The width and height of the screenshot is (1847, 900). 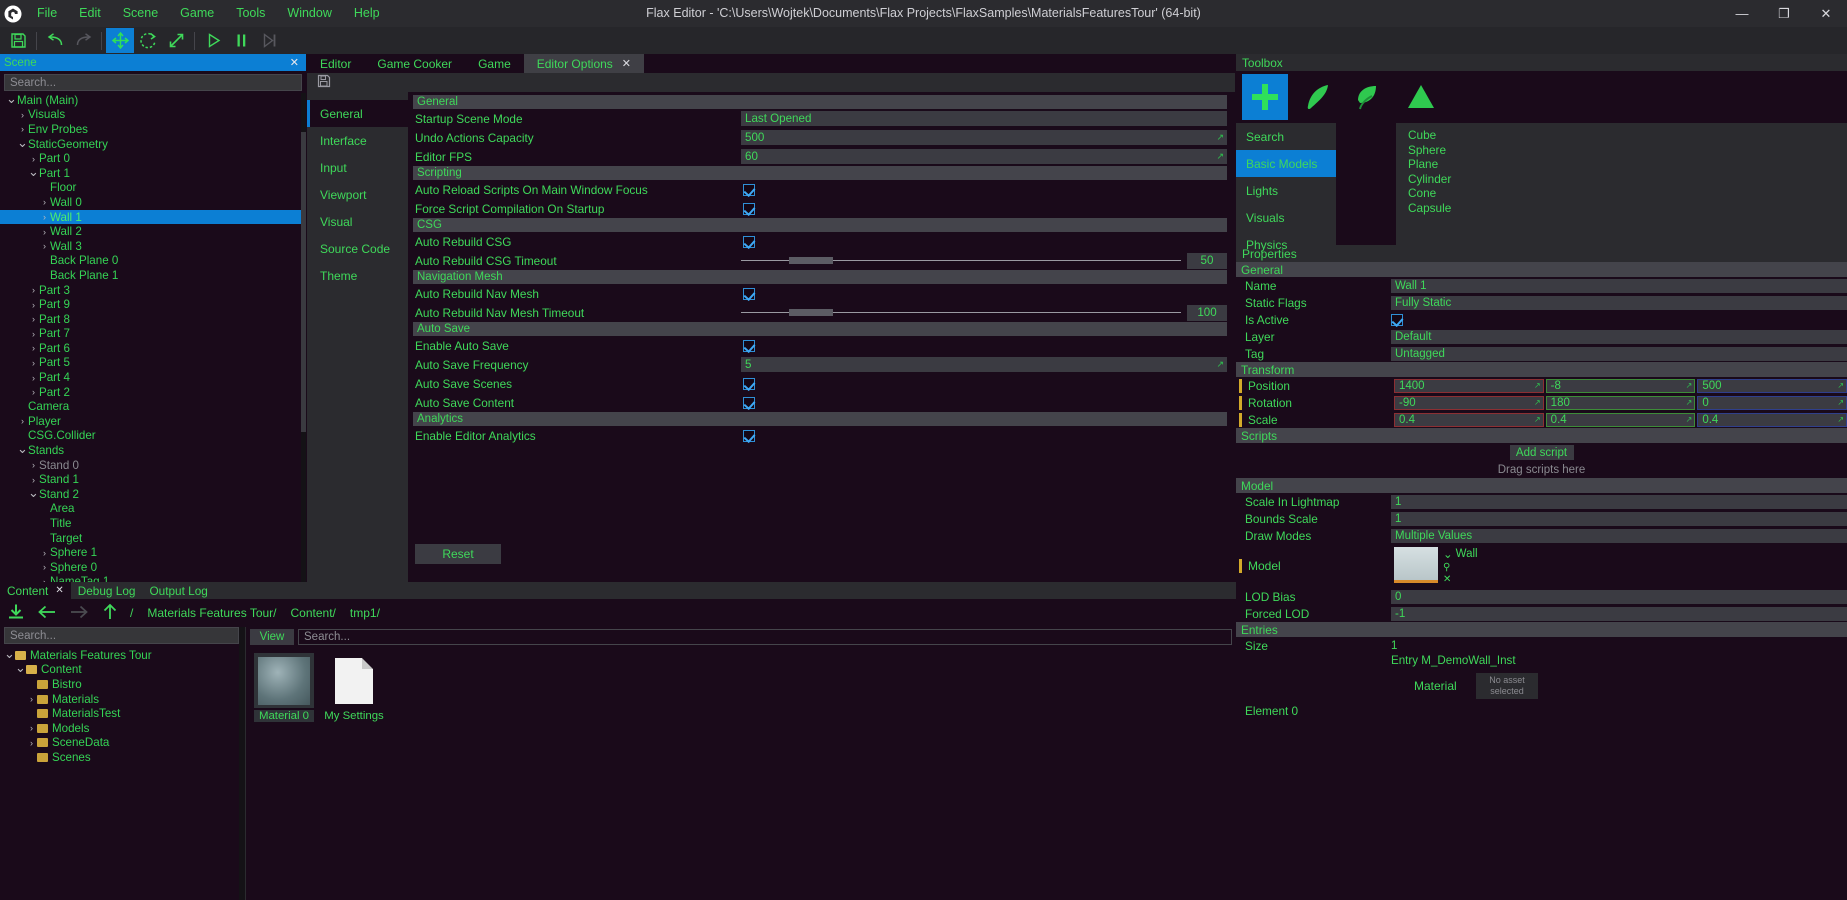 What do you see at coordinates (749, 435) in the screenshot?
I see `checkbox-enable-editor-analytics` at bounding box center [749, 435].